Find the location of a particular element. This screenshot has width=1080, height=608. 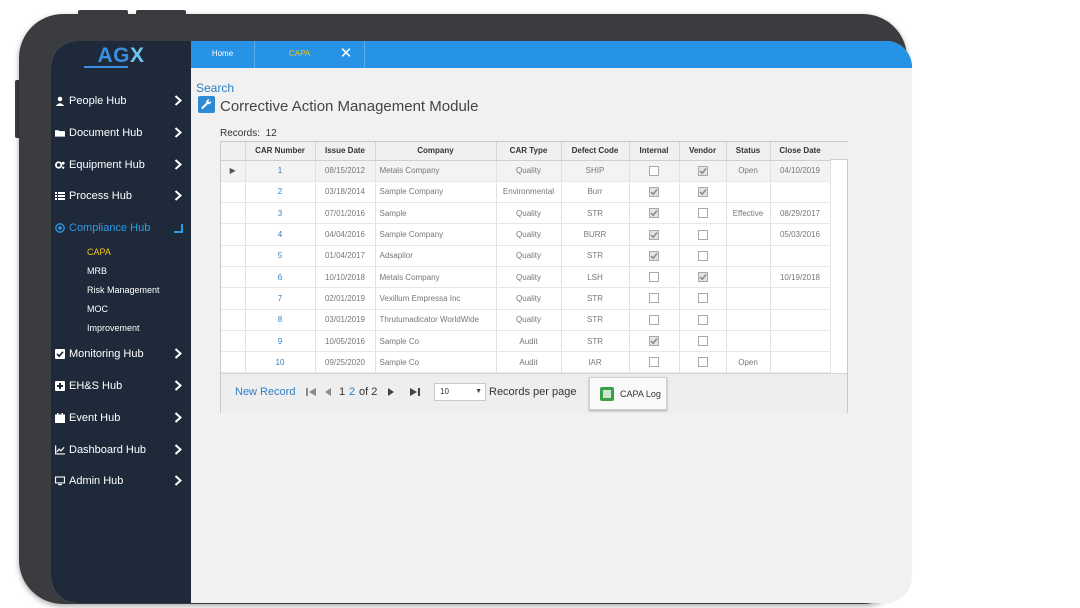

row-selector: ▶ is located at coordinates (233, 171).